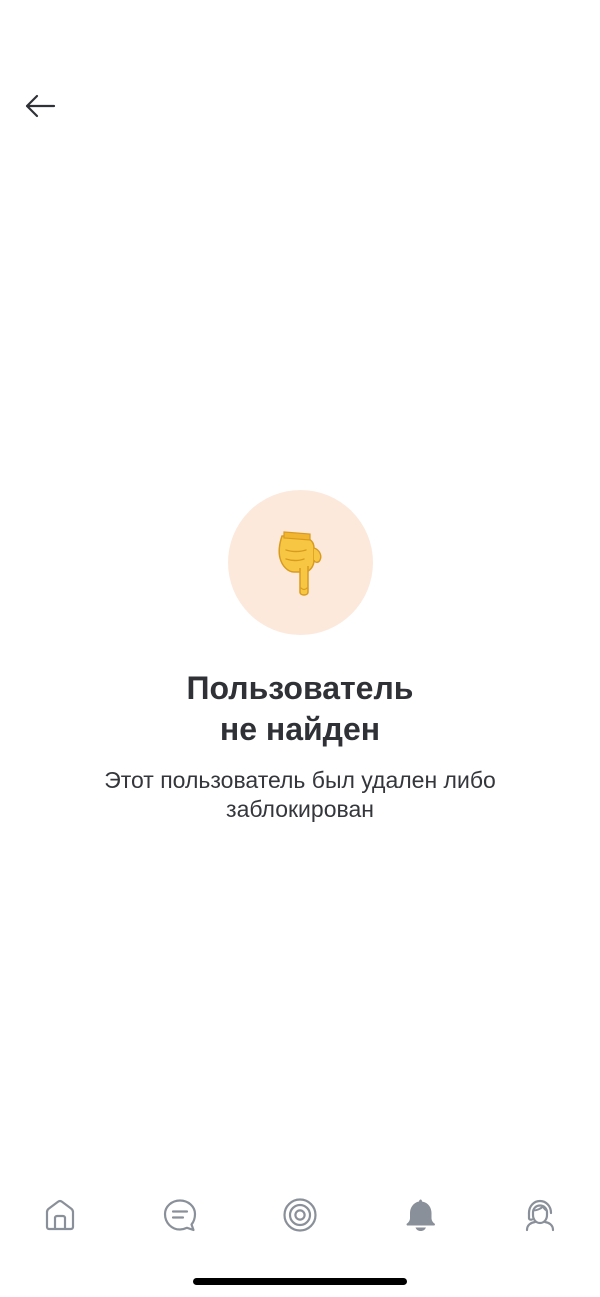 The height and width of the screenshot is (1297, 600). I want to click on tab-chat, so click(180, 1215).